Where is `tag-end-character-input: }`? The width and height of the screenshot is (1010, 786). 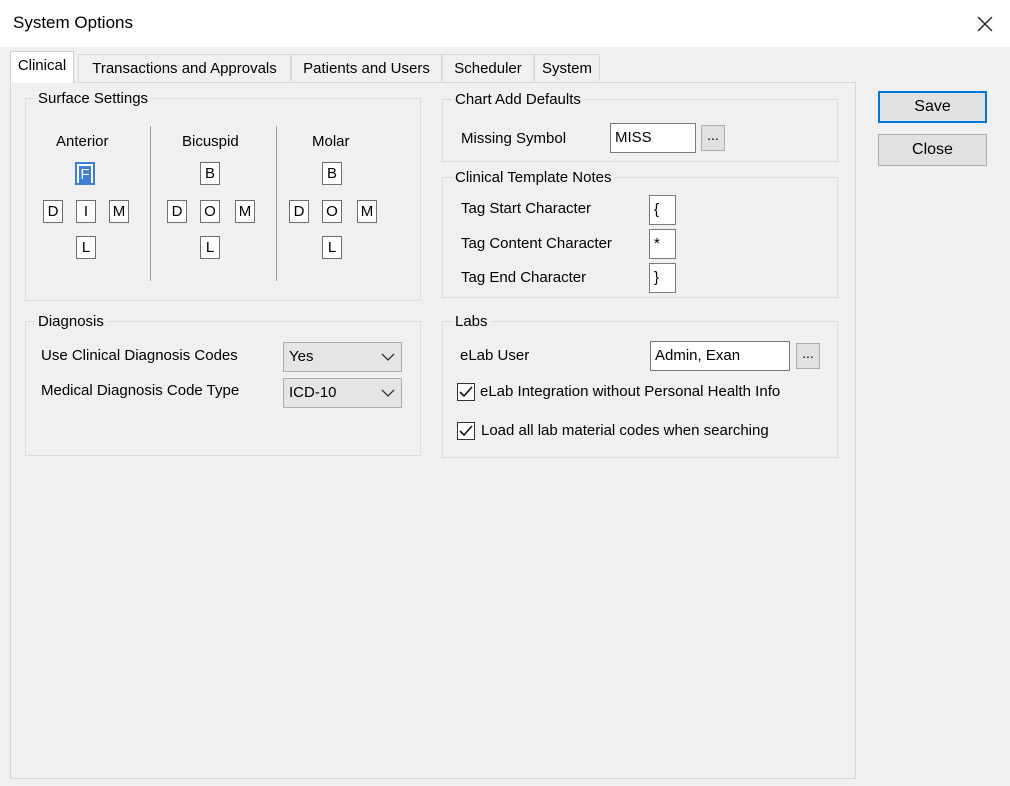
tag-end-character-input: } is located at coordinates (662, 278).